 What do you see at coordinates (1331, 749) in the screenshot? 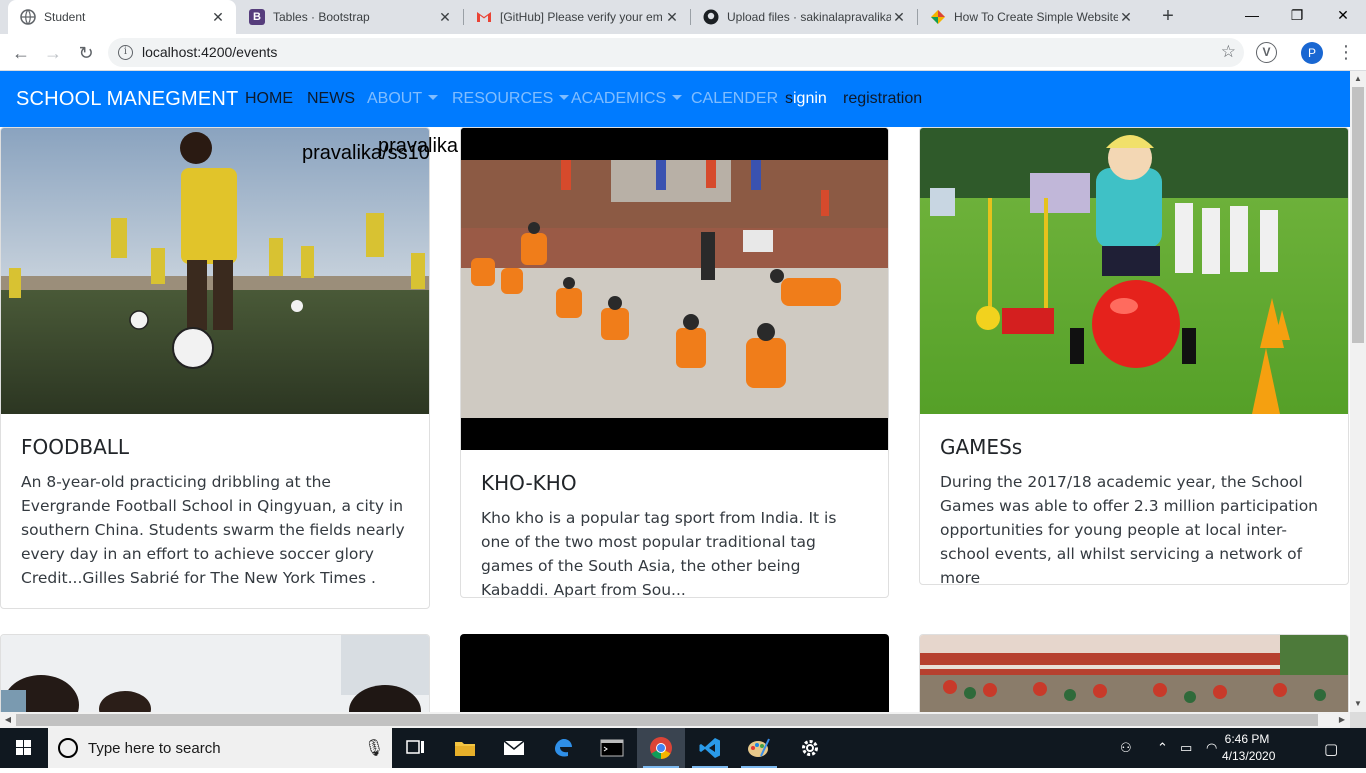
I see `notification-icon: ▢` at bounding box center [1331, 749].